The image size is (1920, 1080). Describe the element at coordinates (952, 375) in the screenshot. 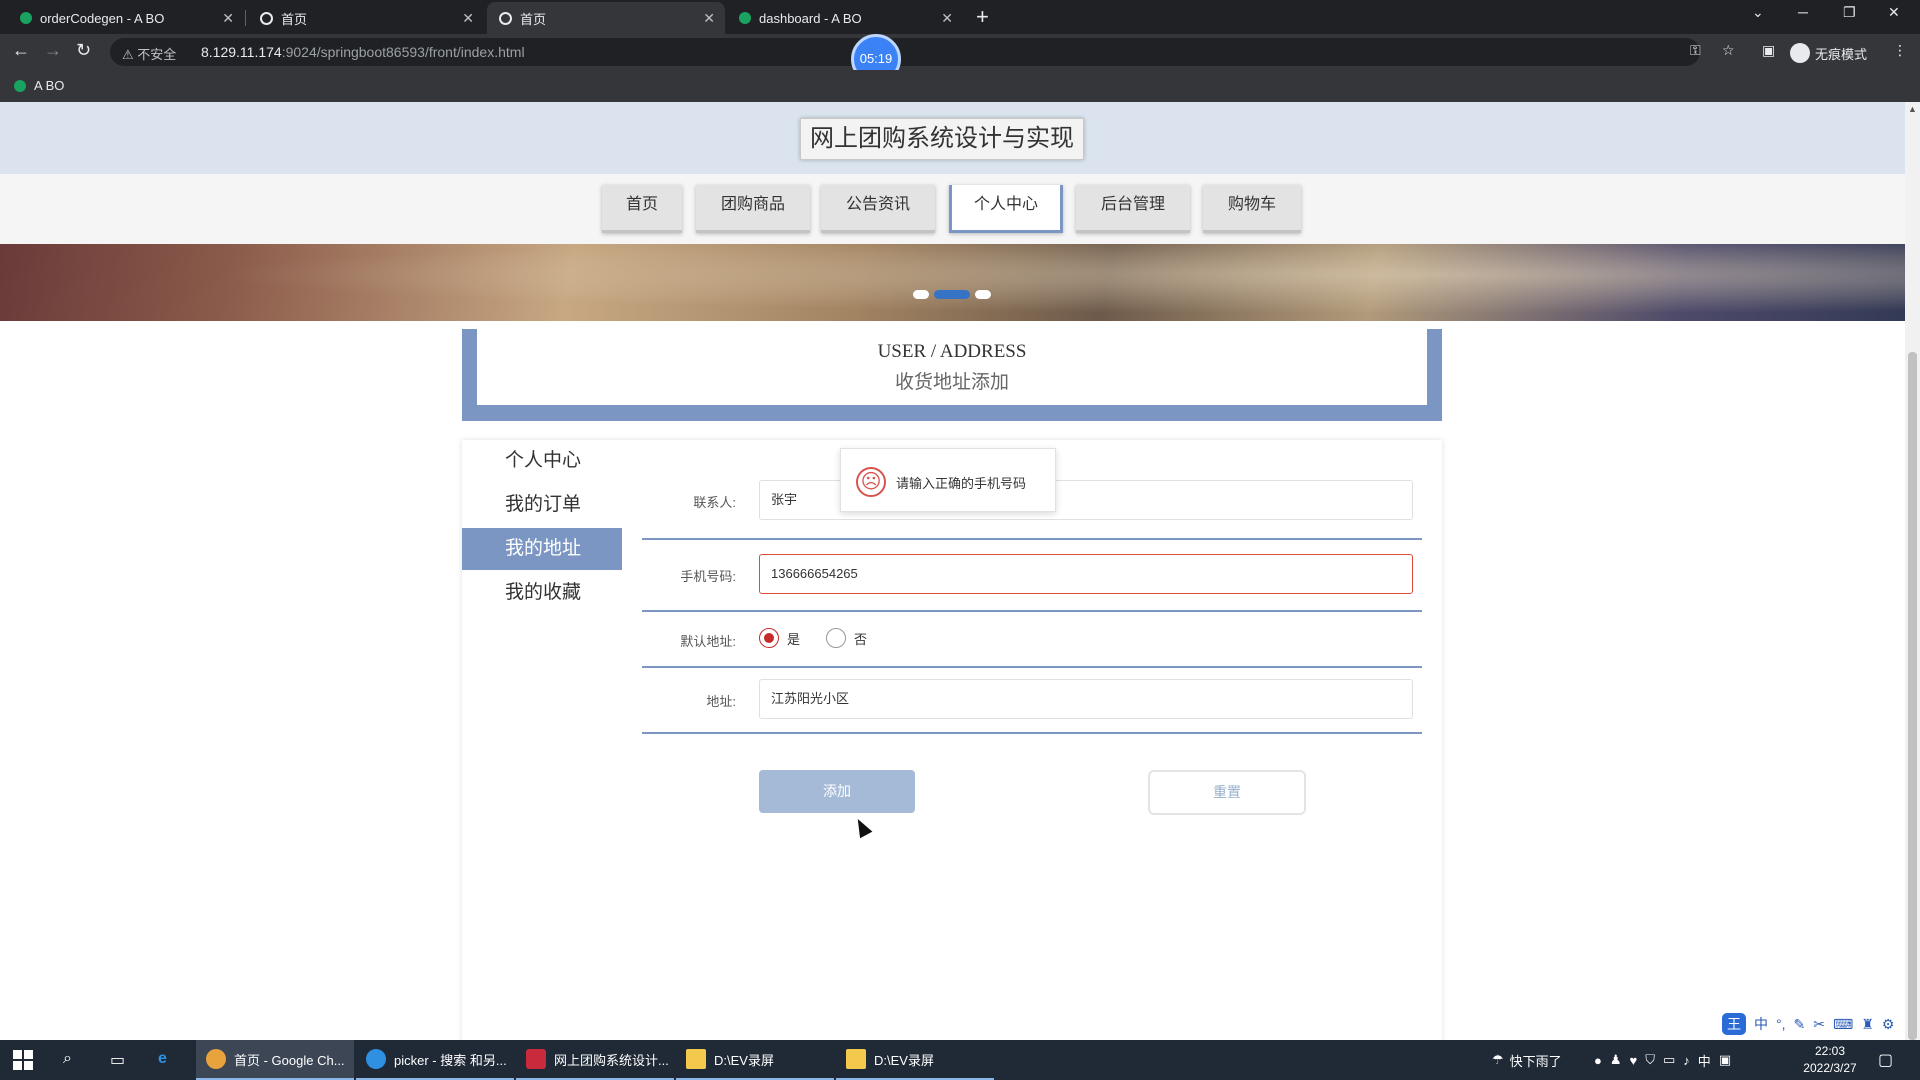

I see `section-header: USER / ADDRESS 收货地址添加` at that location.